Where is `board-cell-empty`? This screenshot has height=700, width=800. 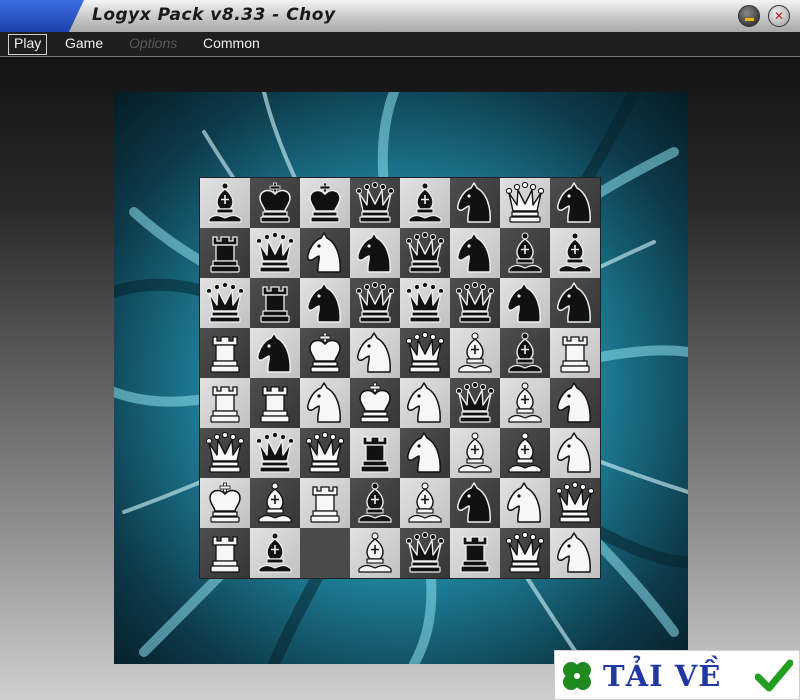
board-cell-empty is located at coordinates (325, 553).